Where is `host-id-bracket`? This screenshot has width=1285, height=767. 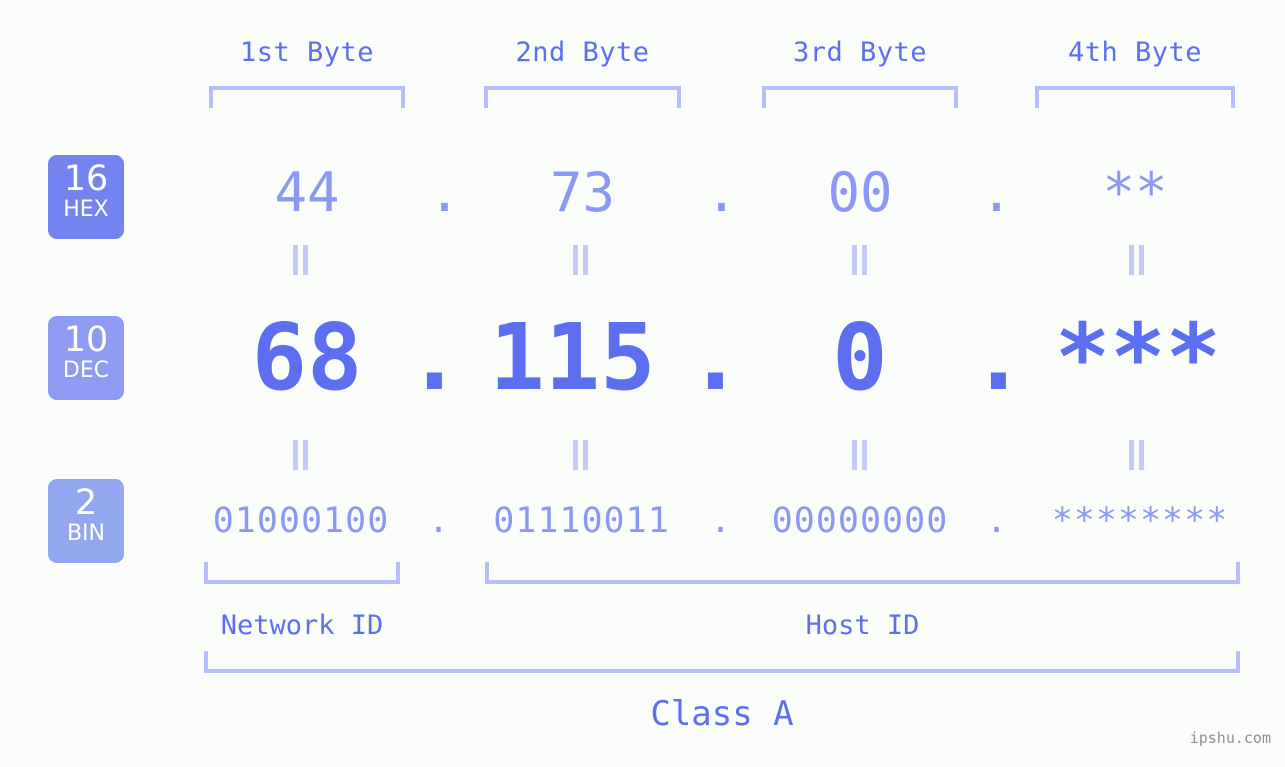 host-id-bracket is located at coordinates (862, 573).